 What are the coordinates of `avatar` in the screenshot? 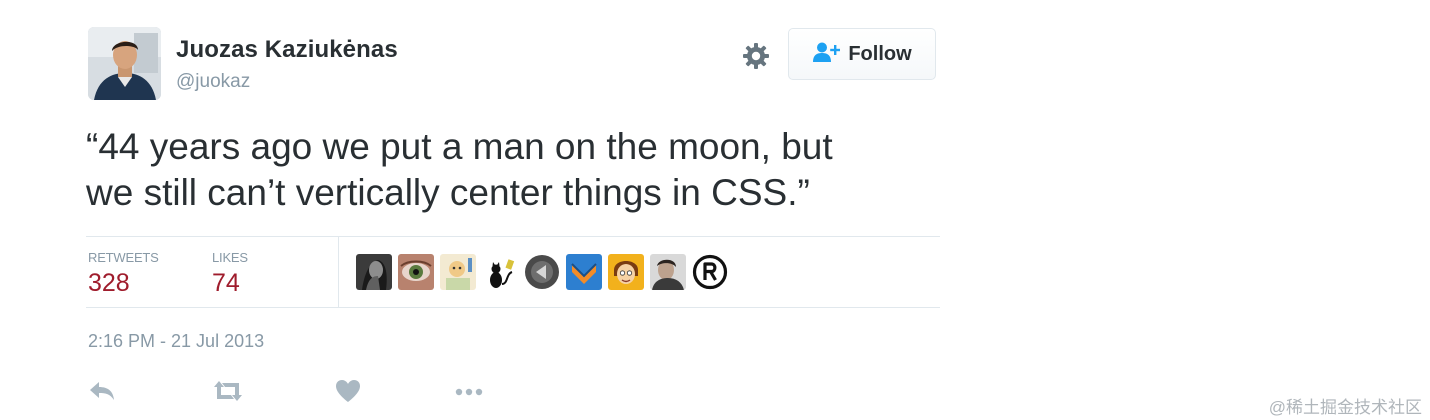 It's located at (124, 63).